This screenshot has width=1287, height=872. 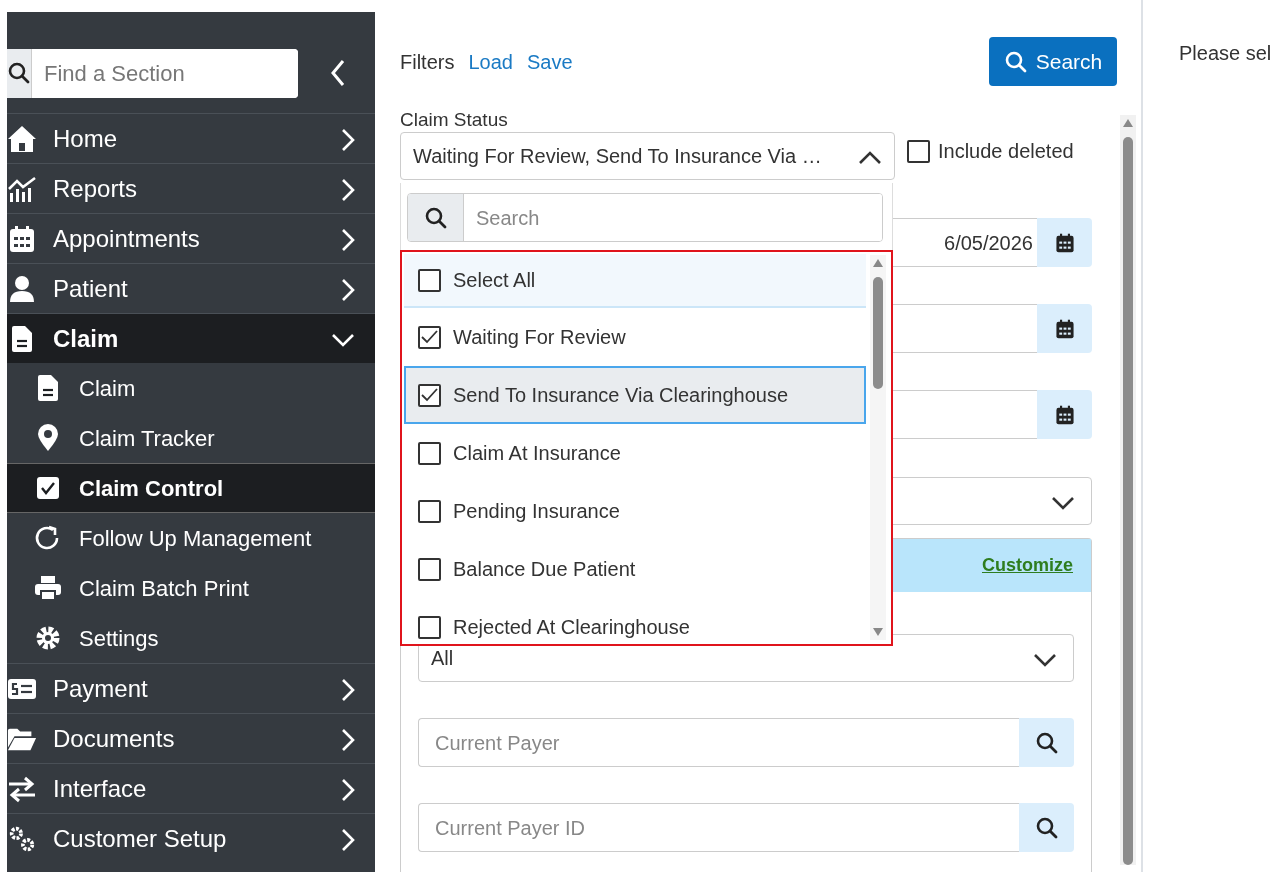 I want to click on filters-label: Filters, so click(x=427, y=62).